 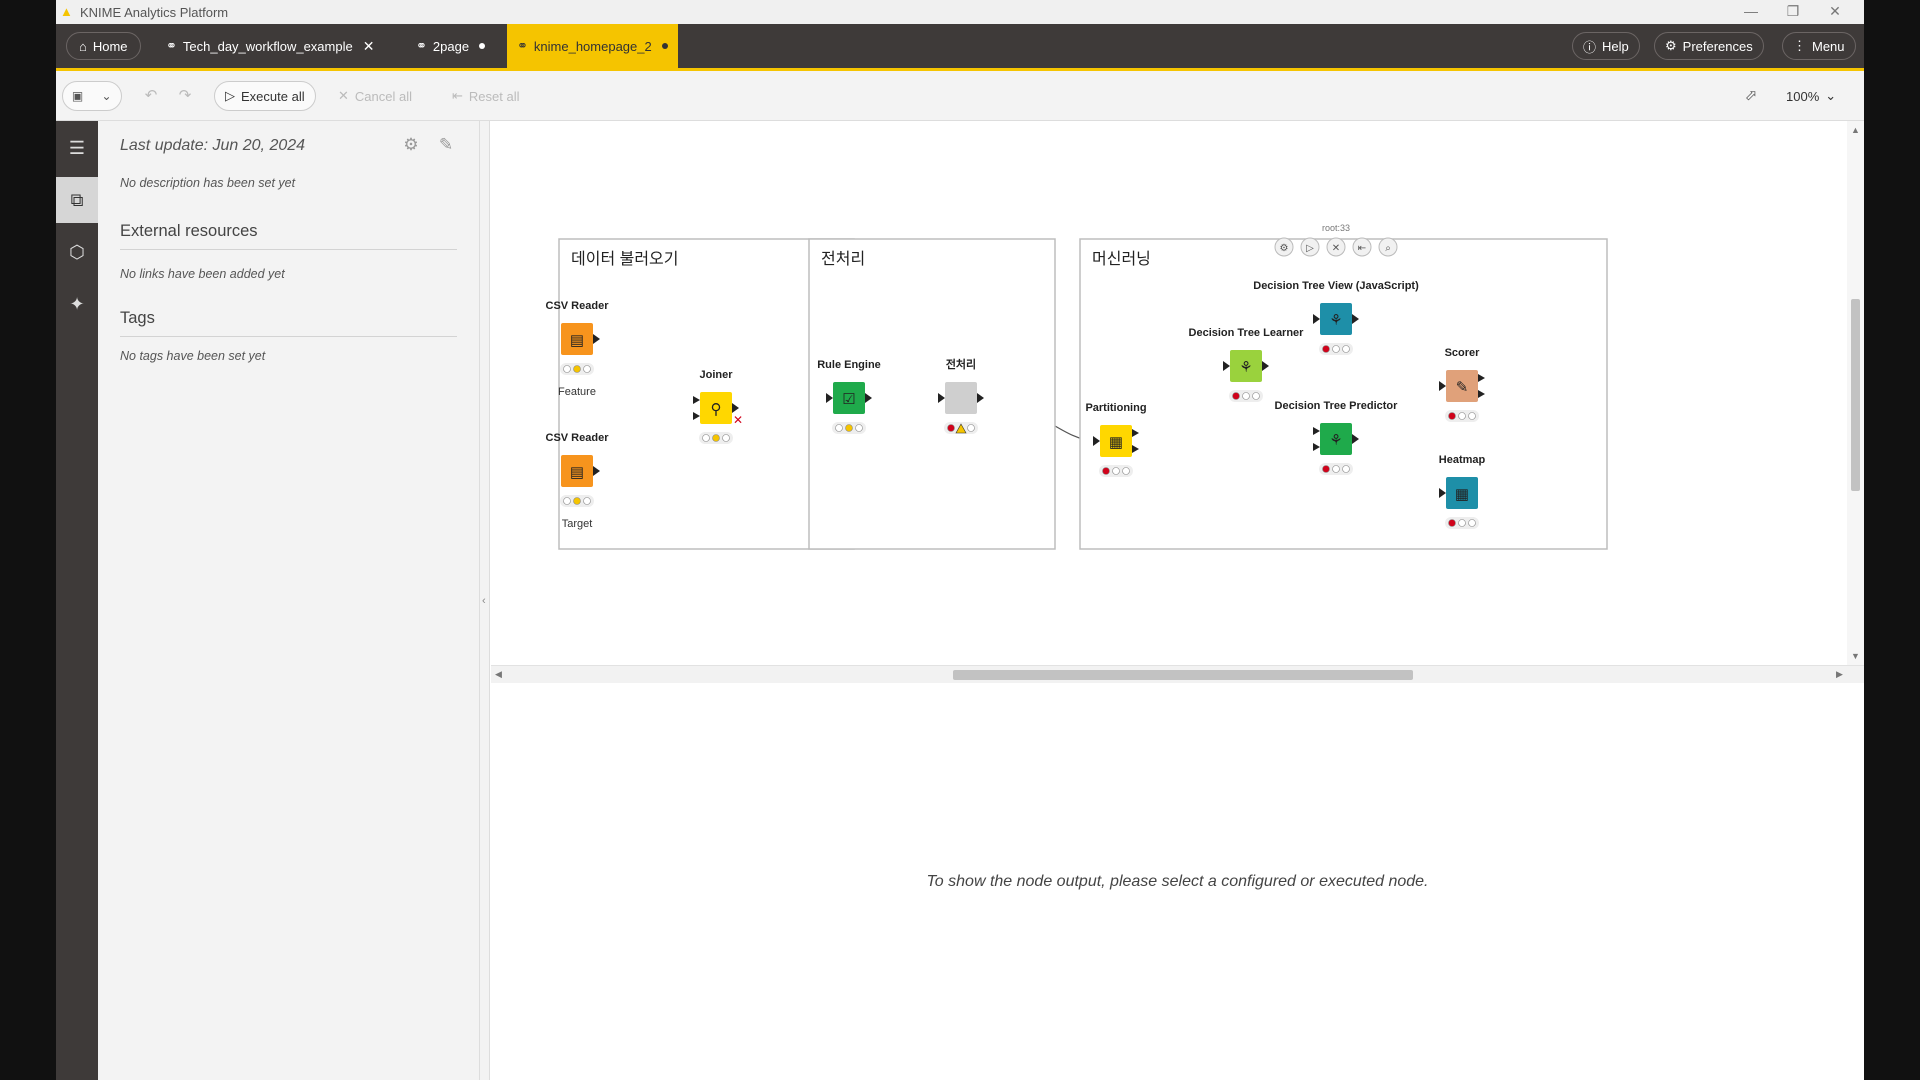 What do you see at coordinates (77, 304) in the screenshot?
I see `rail-ai-assistant-icon: ✦` at bounding box center [77, 304].